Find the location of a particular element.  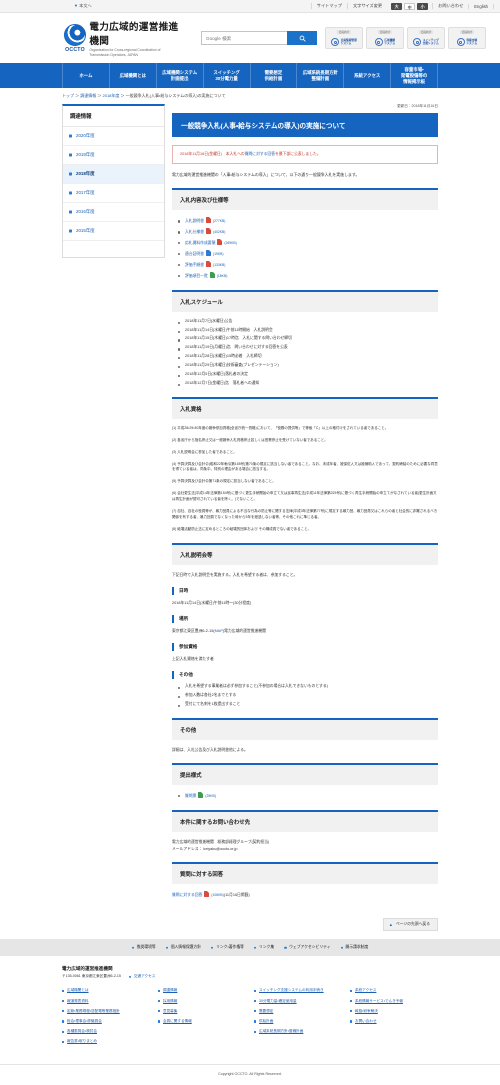

sidebar-item-2017: 2017年度 is located at coordinates (113, 194).